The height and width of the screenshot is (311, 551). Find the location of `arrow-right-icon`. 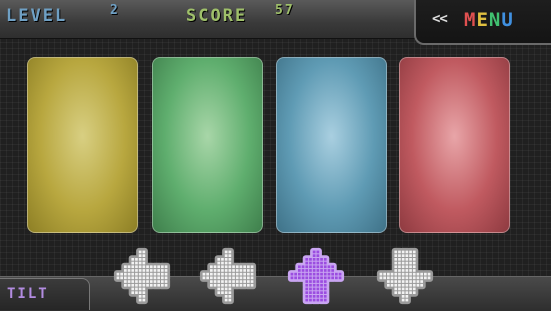

arrow-right-icon is located at coordinates (228, 276).